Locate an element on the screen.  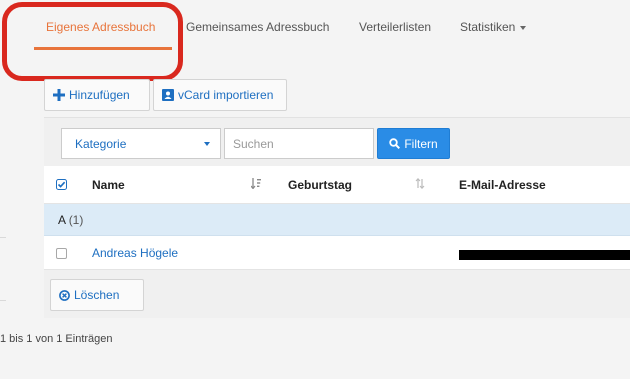
group-letter: A is located at coordinates (62, 220).